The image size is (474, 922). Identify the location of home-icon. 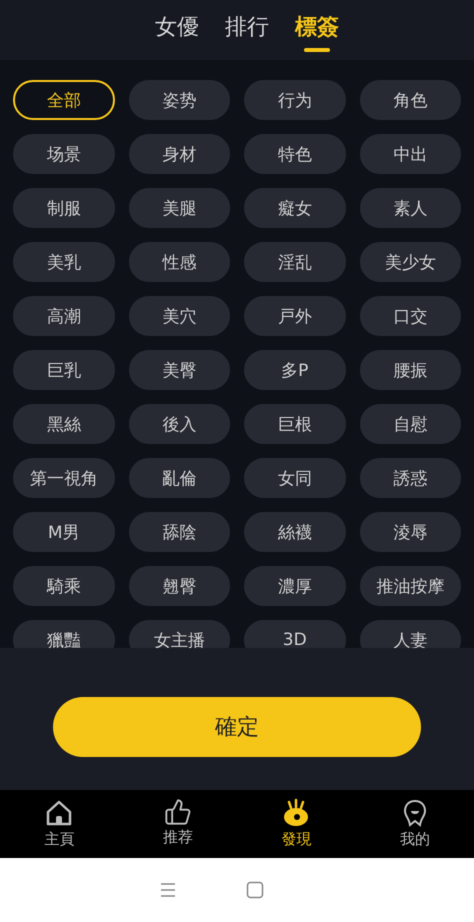
(59, 813).